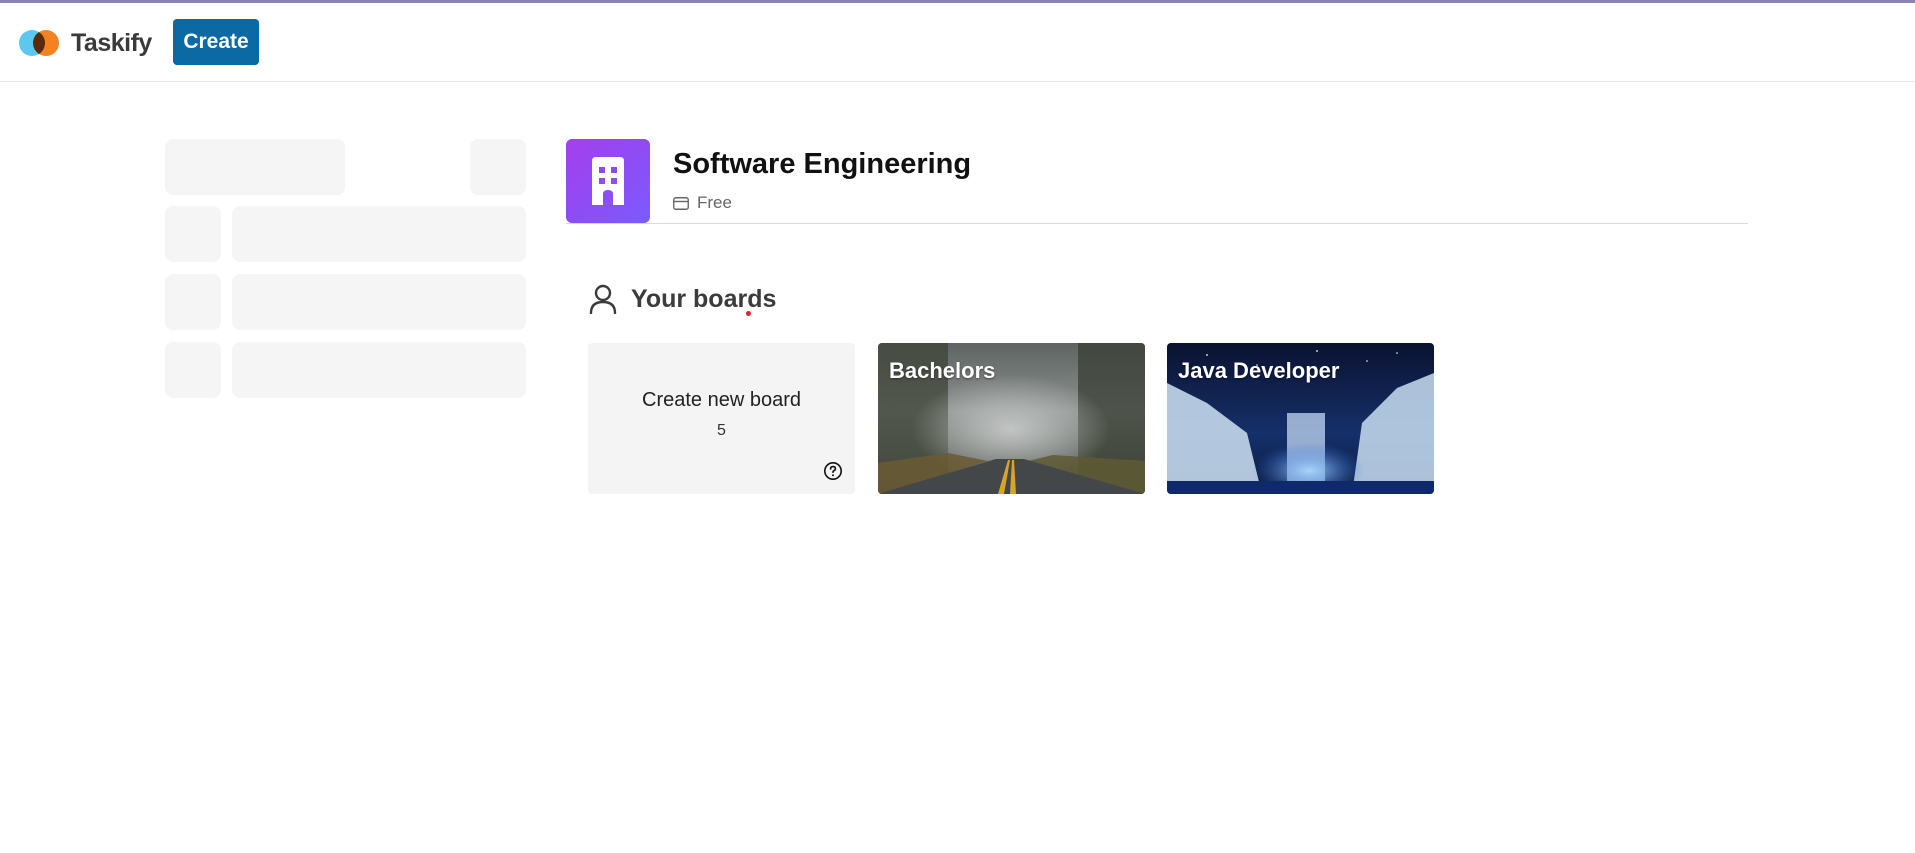  Describe the element at coordinates (40, 43) in the screenshot. I see `logo-icon` at that location.